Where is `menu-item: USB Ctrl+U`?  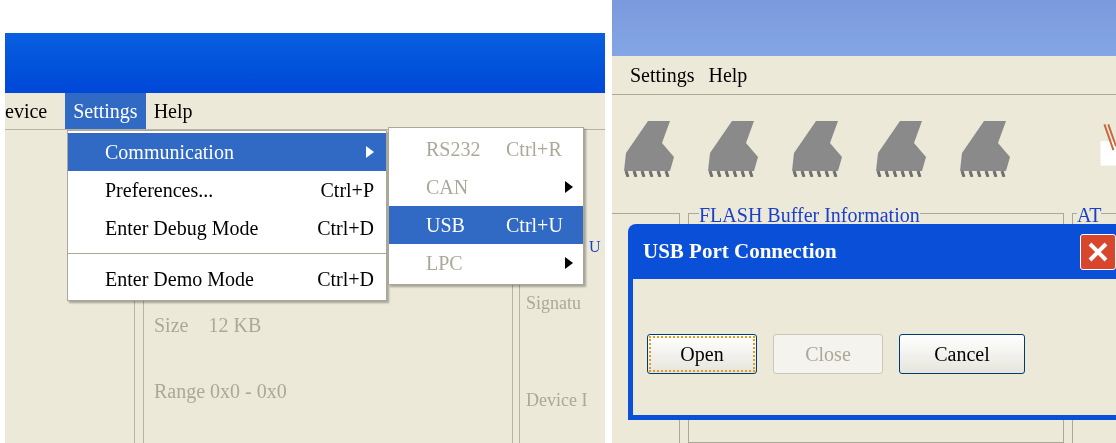 menu-item: USB Ctrl+U is located at coordinates (486, 225).